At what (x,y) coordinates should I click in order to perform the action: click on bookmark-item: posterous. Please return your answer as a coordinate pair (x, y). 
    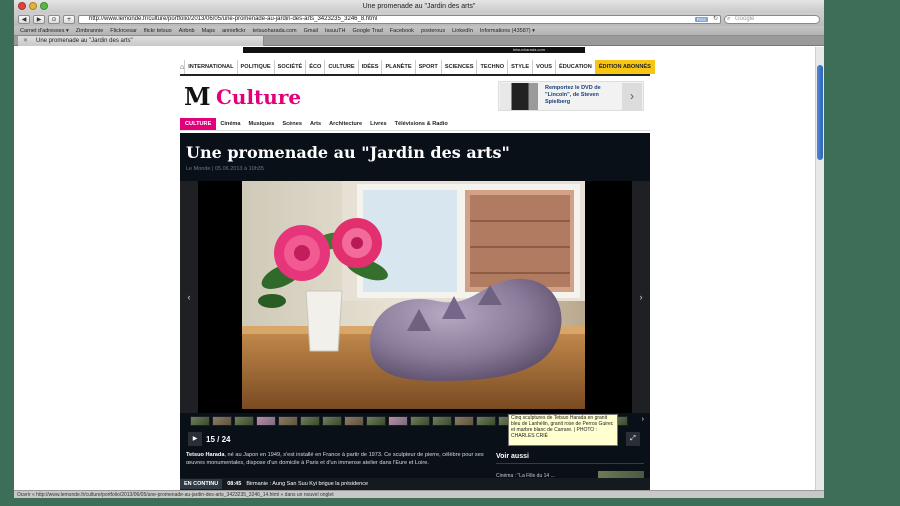
    Looking at the image, I should click on (433, 31).